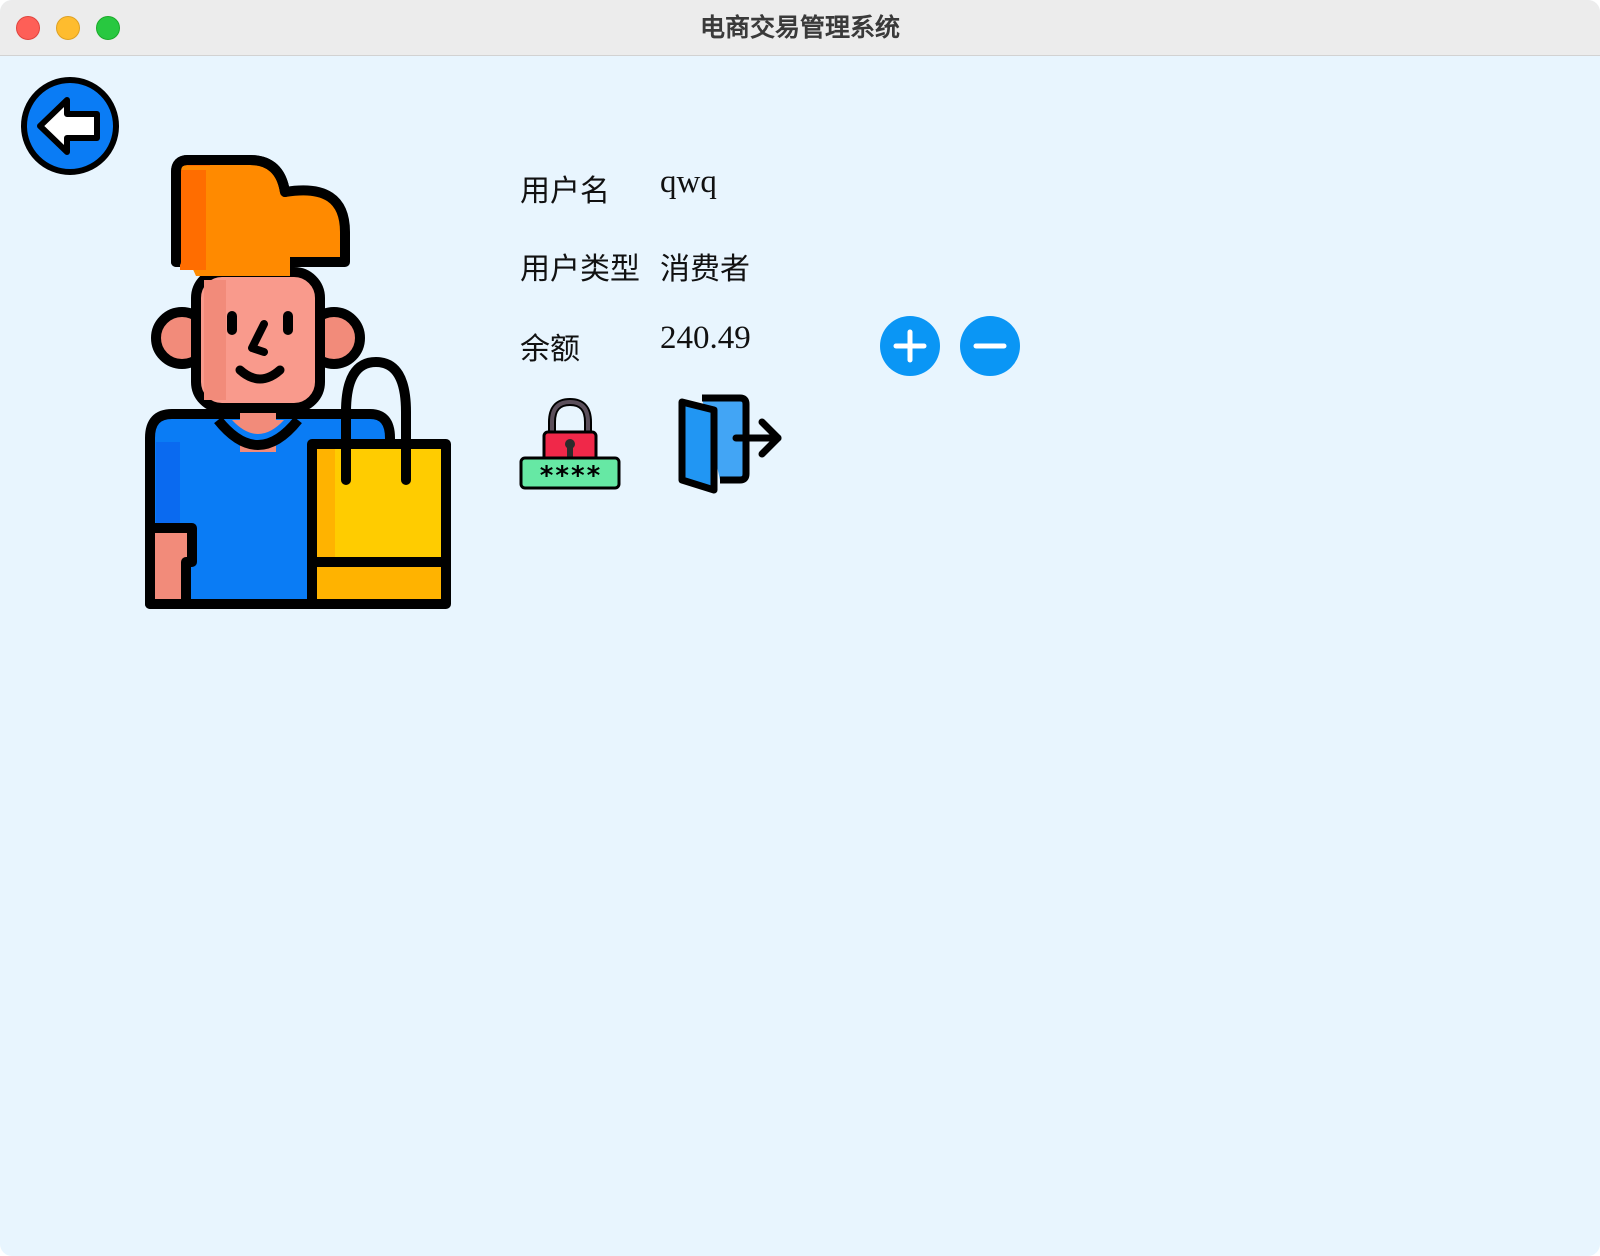 Image resolution: width=1600 pixels, height=1256 pixels. What do you see at coordinates (550, 349) in the screenshot?
I see `balance-label: 余额` at bounding box center [550, 349].